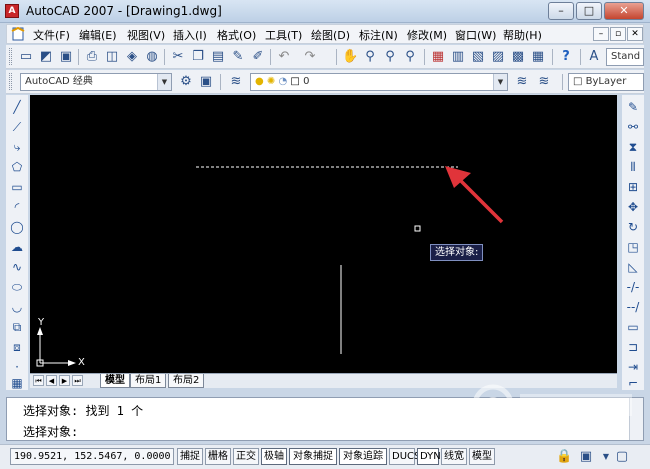 Image resolution: width=650 pixels, height=469 pixels. Describe the element at coordinates (310, 57) in the screenshot. I see `redo-icon: ↷` at that location.